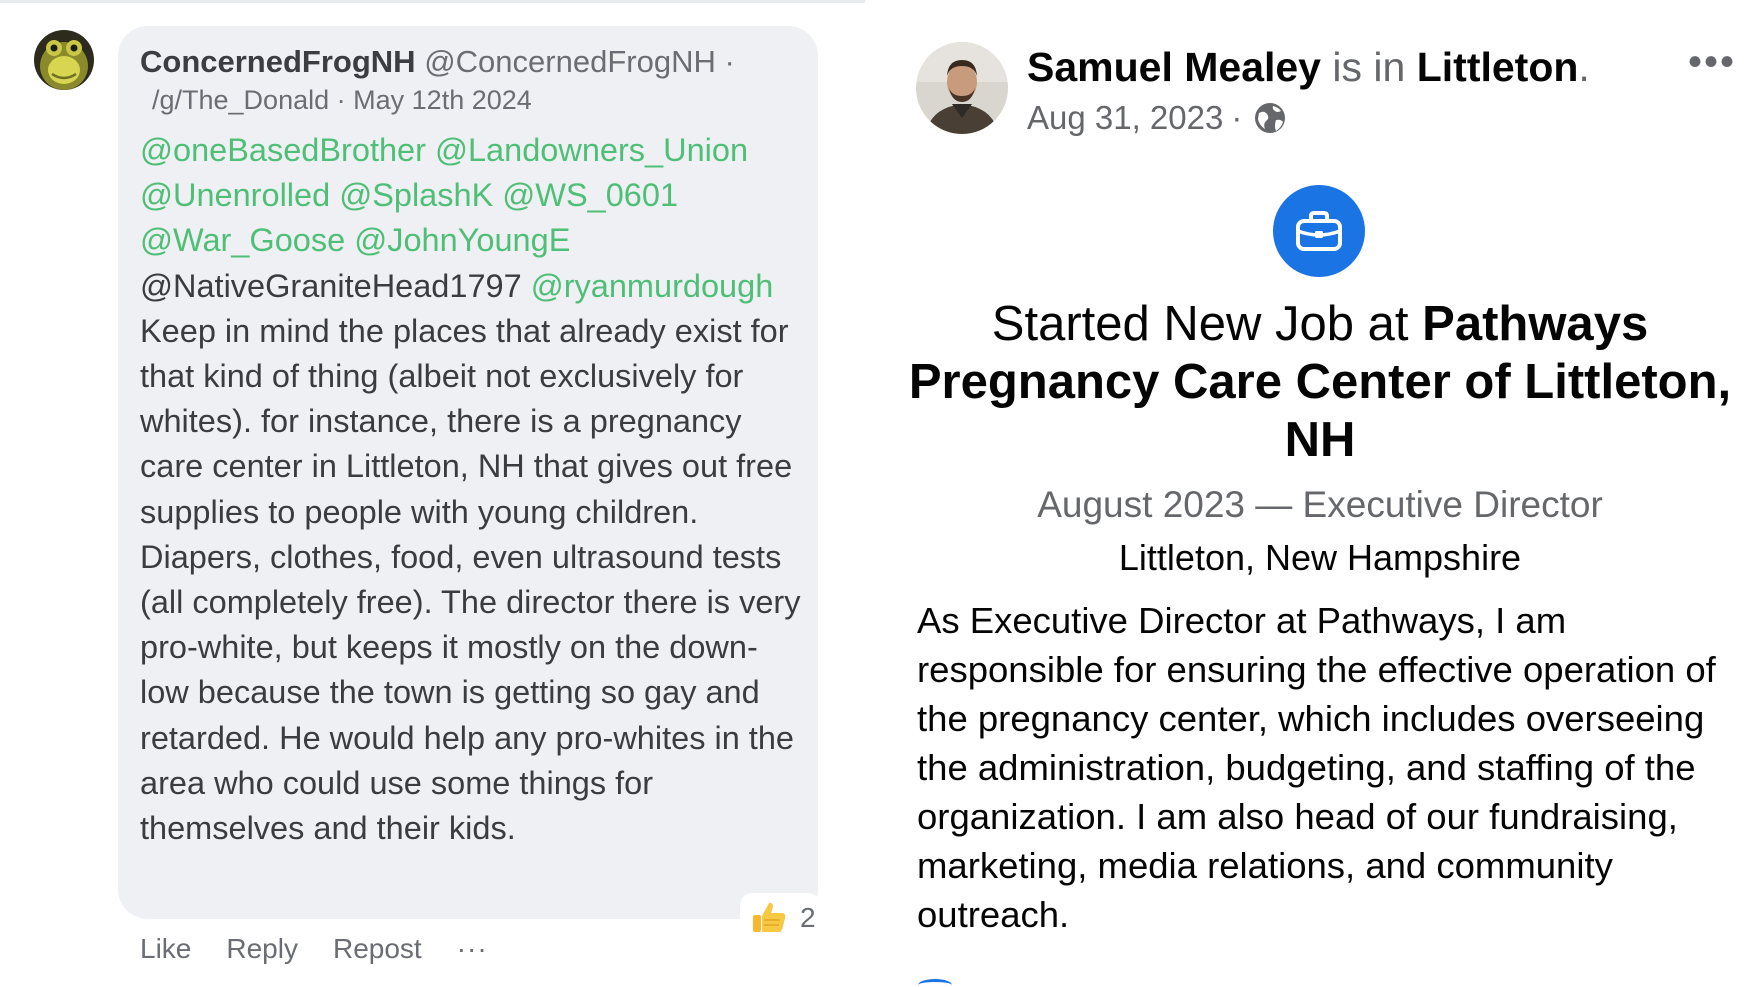 The width and height of the screenshot is (1750, 987). What do you see at coordinates (1320, 504) in the screenshot?
I see `event-role-line: August 2023 — Executive Director` at bounding box center [1320, 504].